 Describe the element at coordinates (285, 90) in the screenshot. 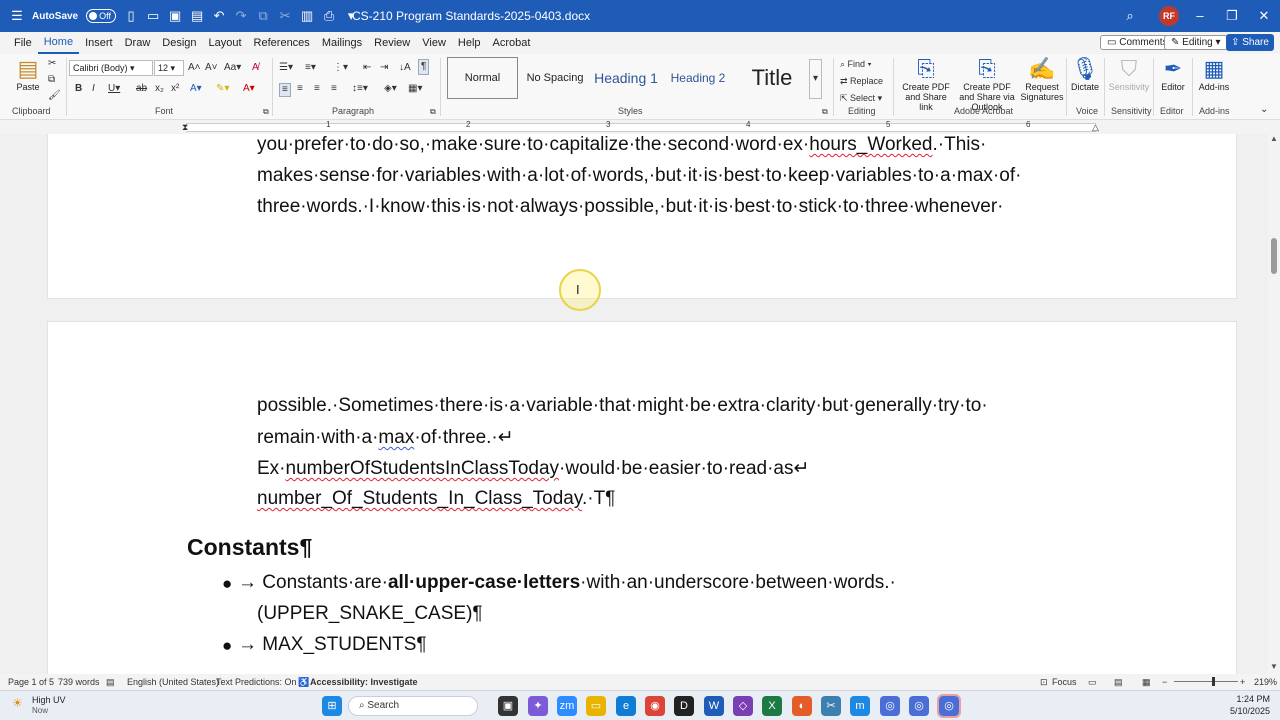

I see `align-left-icon: ≡` at that location.